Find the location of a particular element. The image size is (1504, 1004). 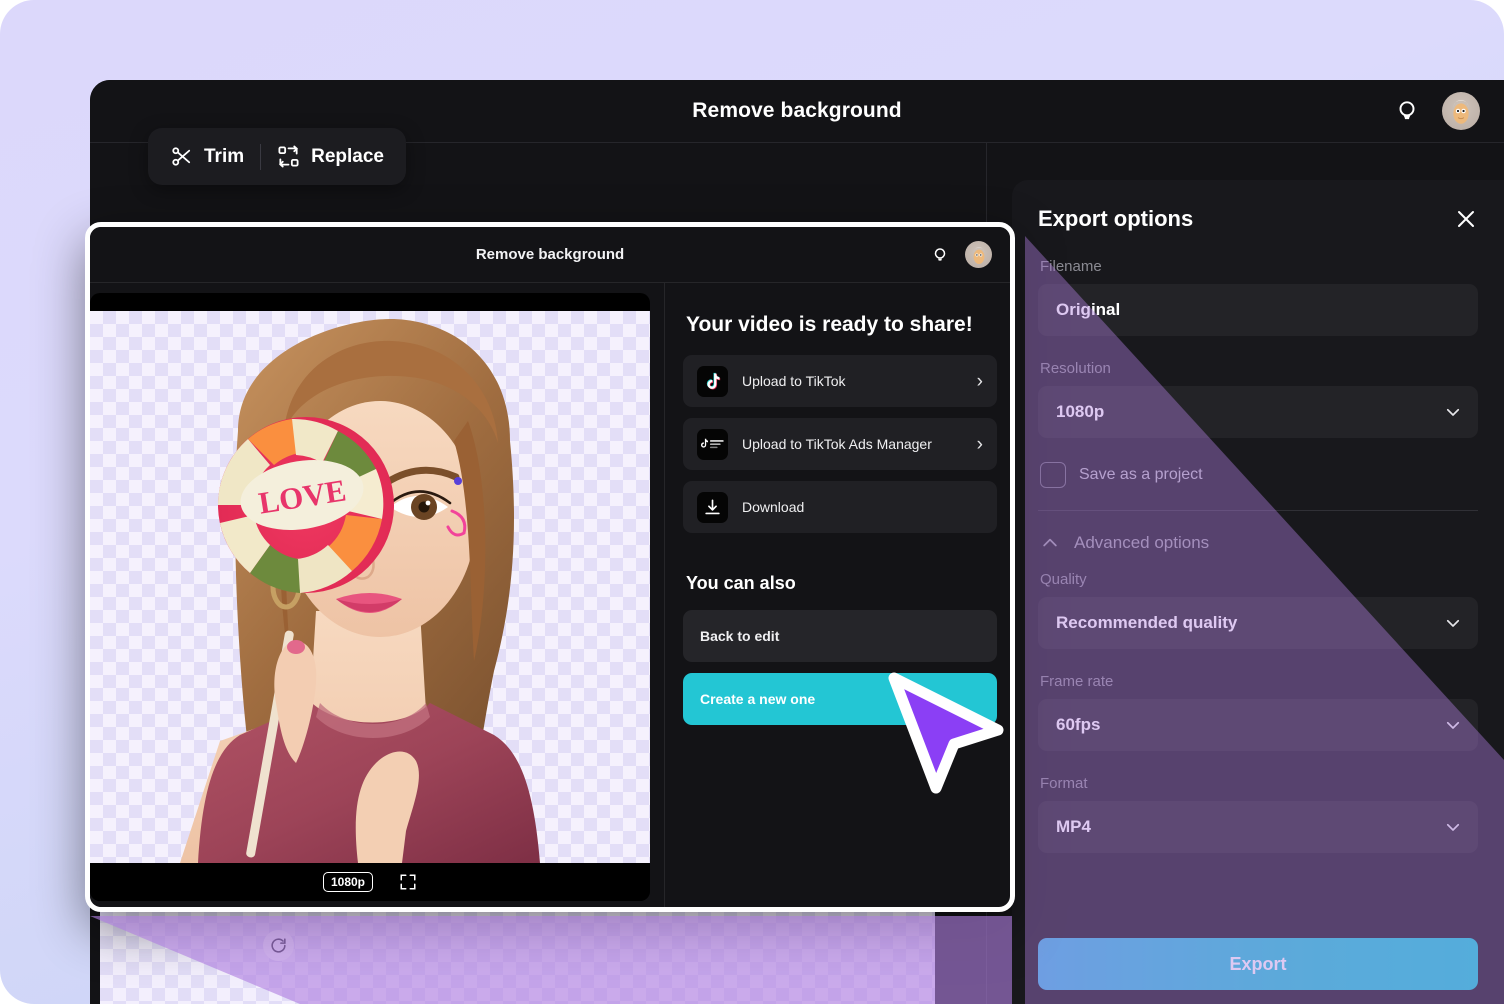

resolution-value: 1080p is located at coordinates (1080, 411).